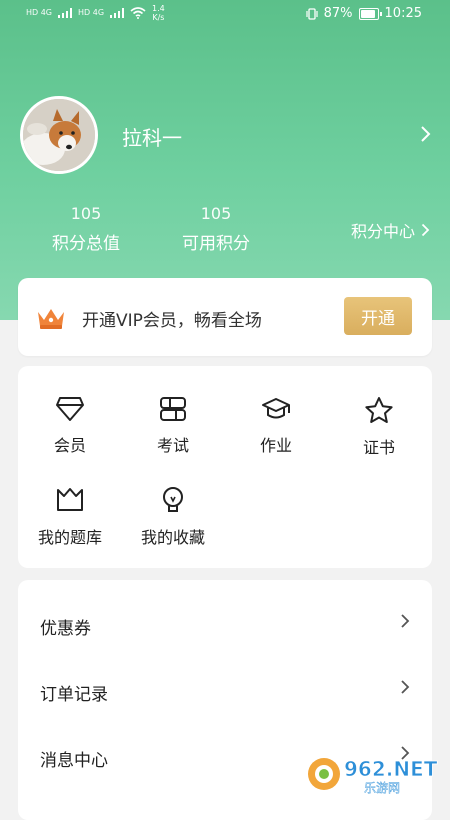 The height and width of the screenshot is (820, 450). What do you see at coordinates (86, 244) in the screenshot?
I see `total-points-label: 积分总值` at bounding box center [86, 244].